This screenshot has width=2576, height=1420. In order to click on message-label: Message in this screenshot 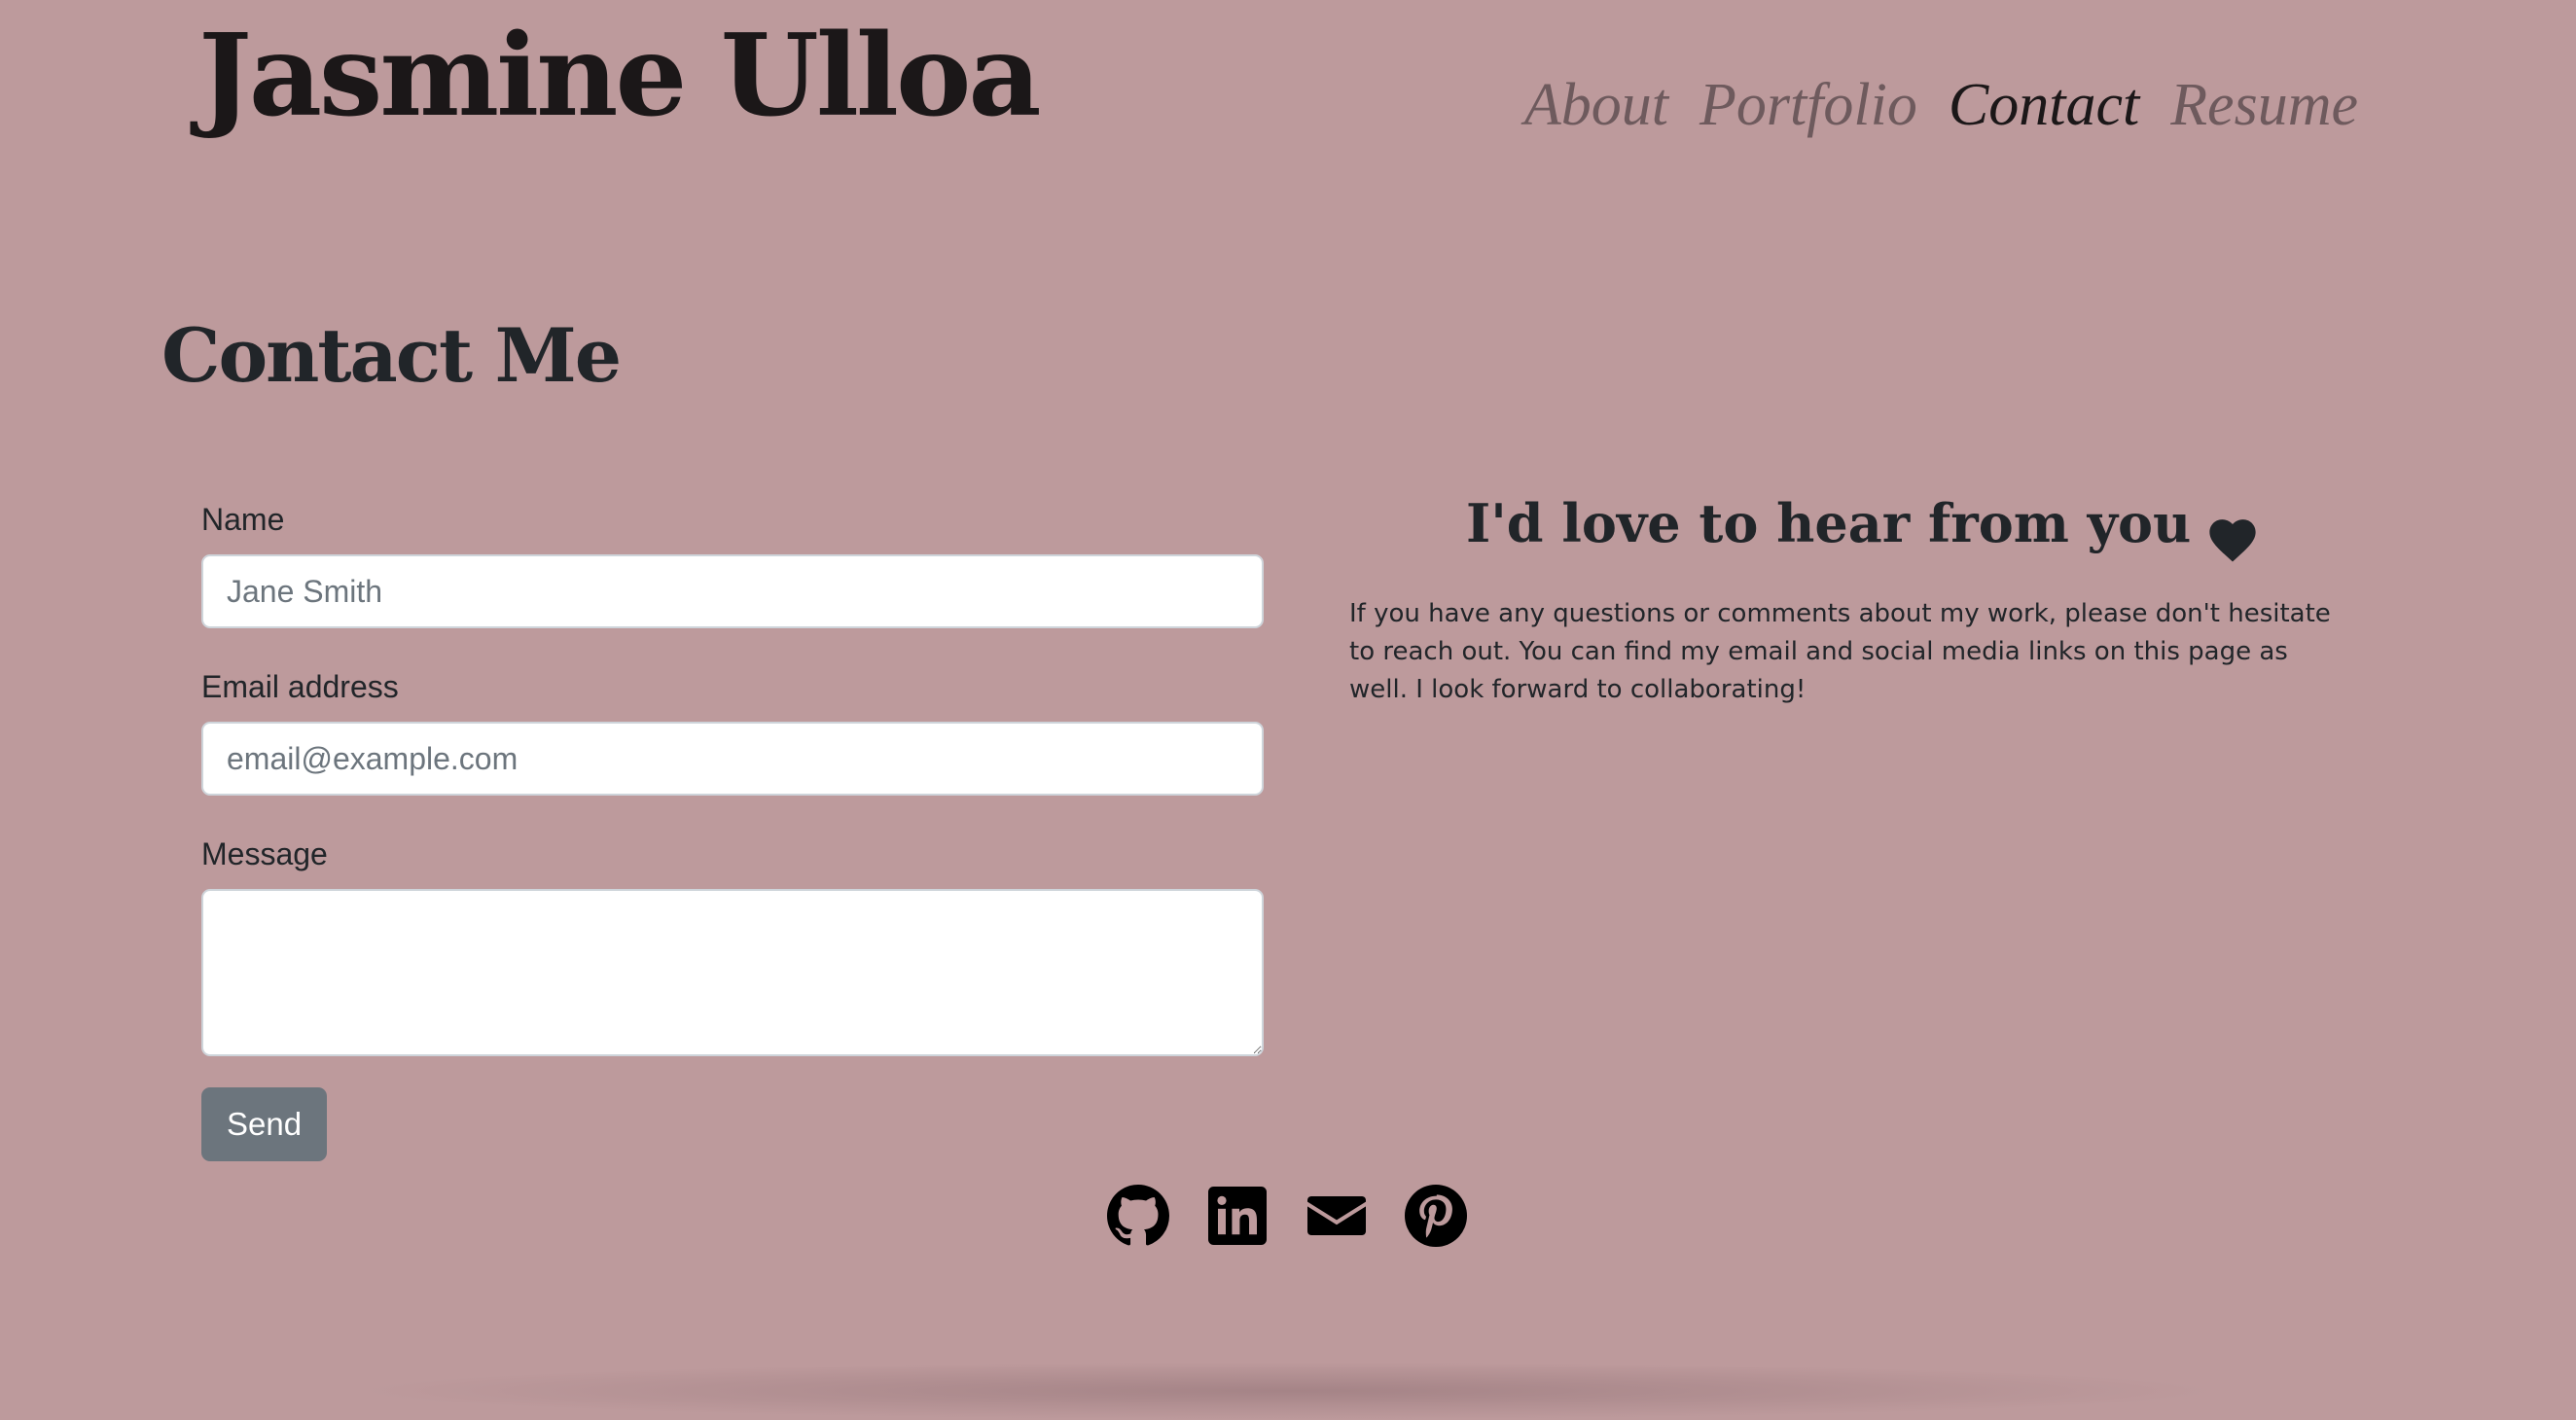, I will do `click(264, 853)`.